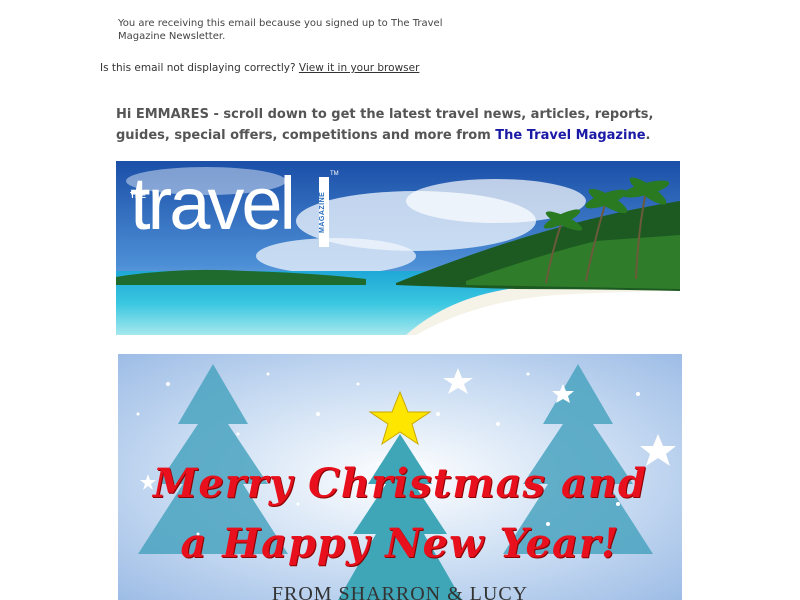 Image resolution: width=800 pixels, height=600 pixels. I want to click on merry-christmas-text: Merry Christmas and, so click(400, 483).